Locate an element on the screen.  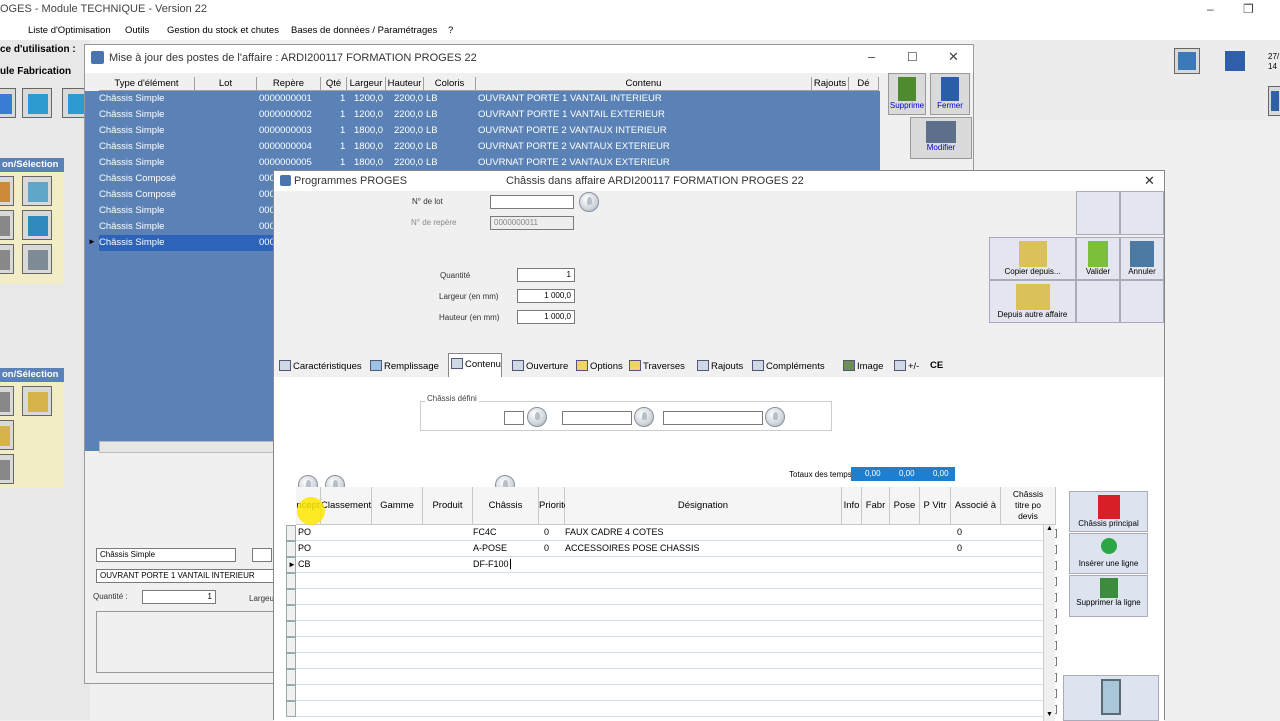
col-header-de: Dé is located at coordinates (864, 84).